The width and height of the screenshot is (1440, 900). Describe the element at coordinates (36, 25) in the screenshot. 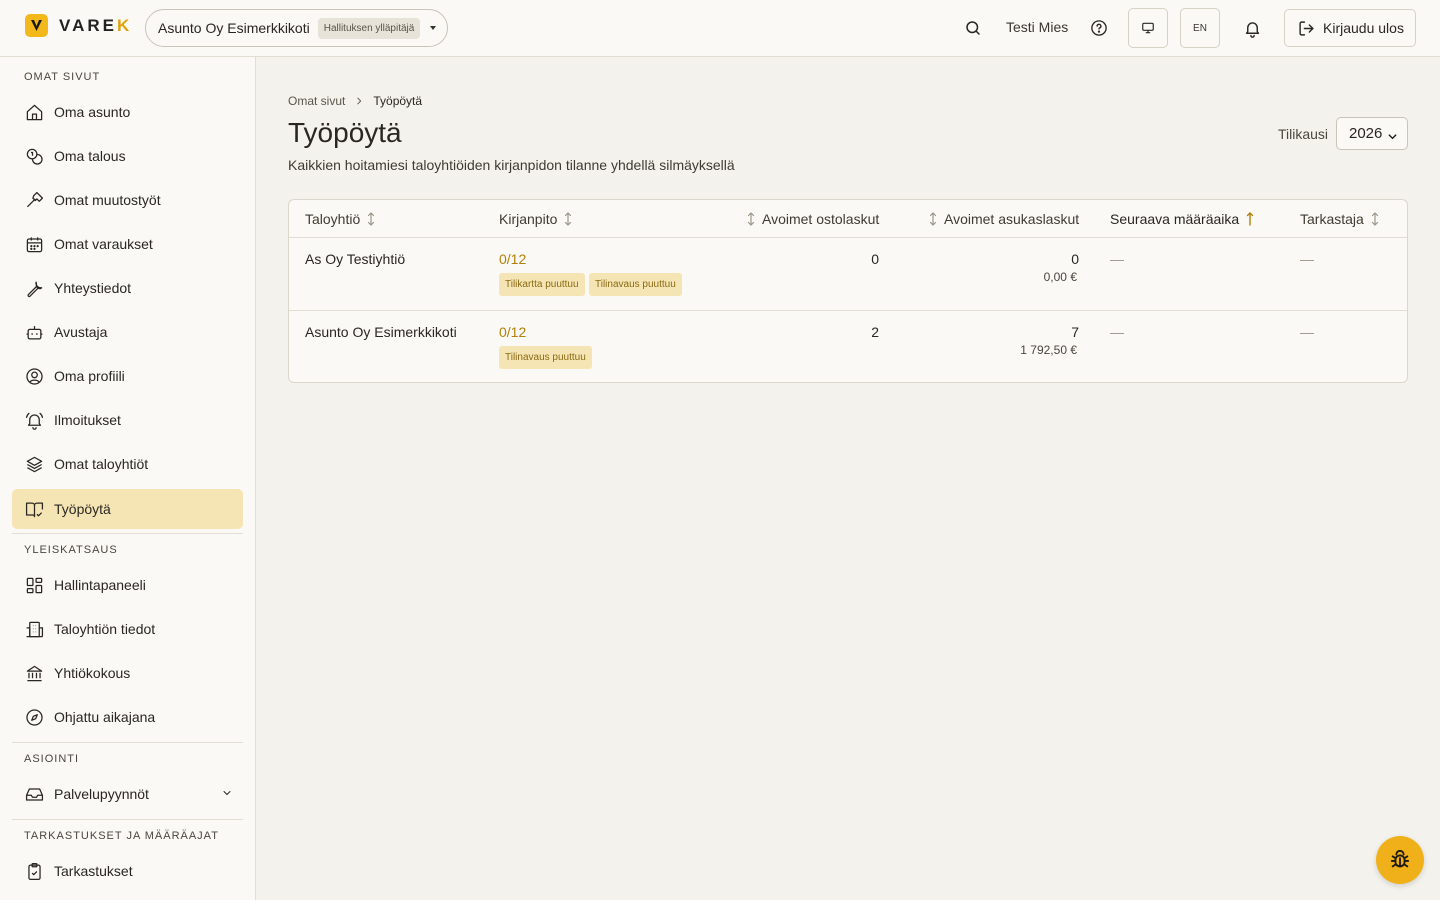

I see `logo-mark-icon` at that location.